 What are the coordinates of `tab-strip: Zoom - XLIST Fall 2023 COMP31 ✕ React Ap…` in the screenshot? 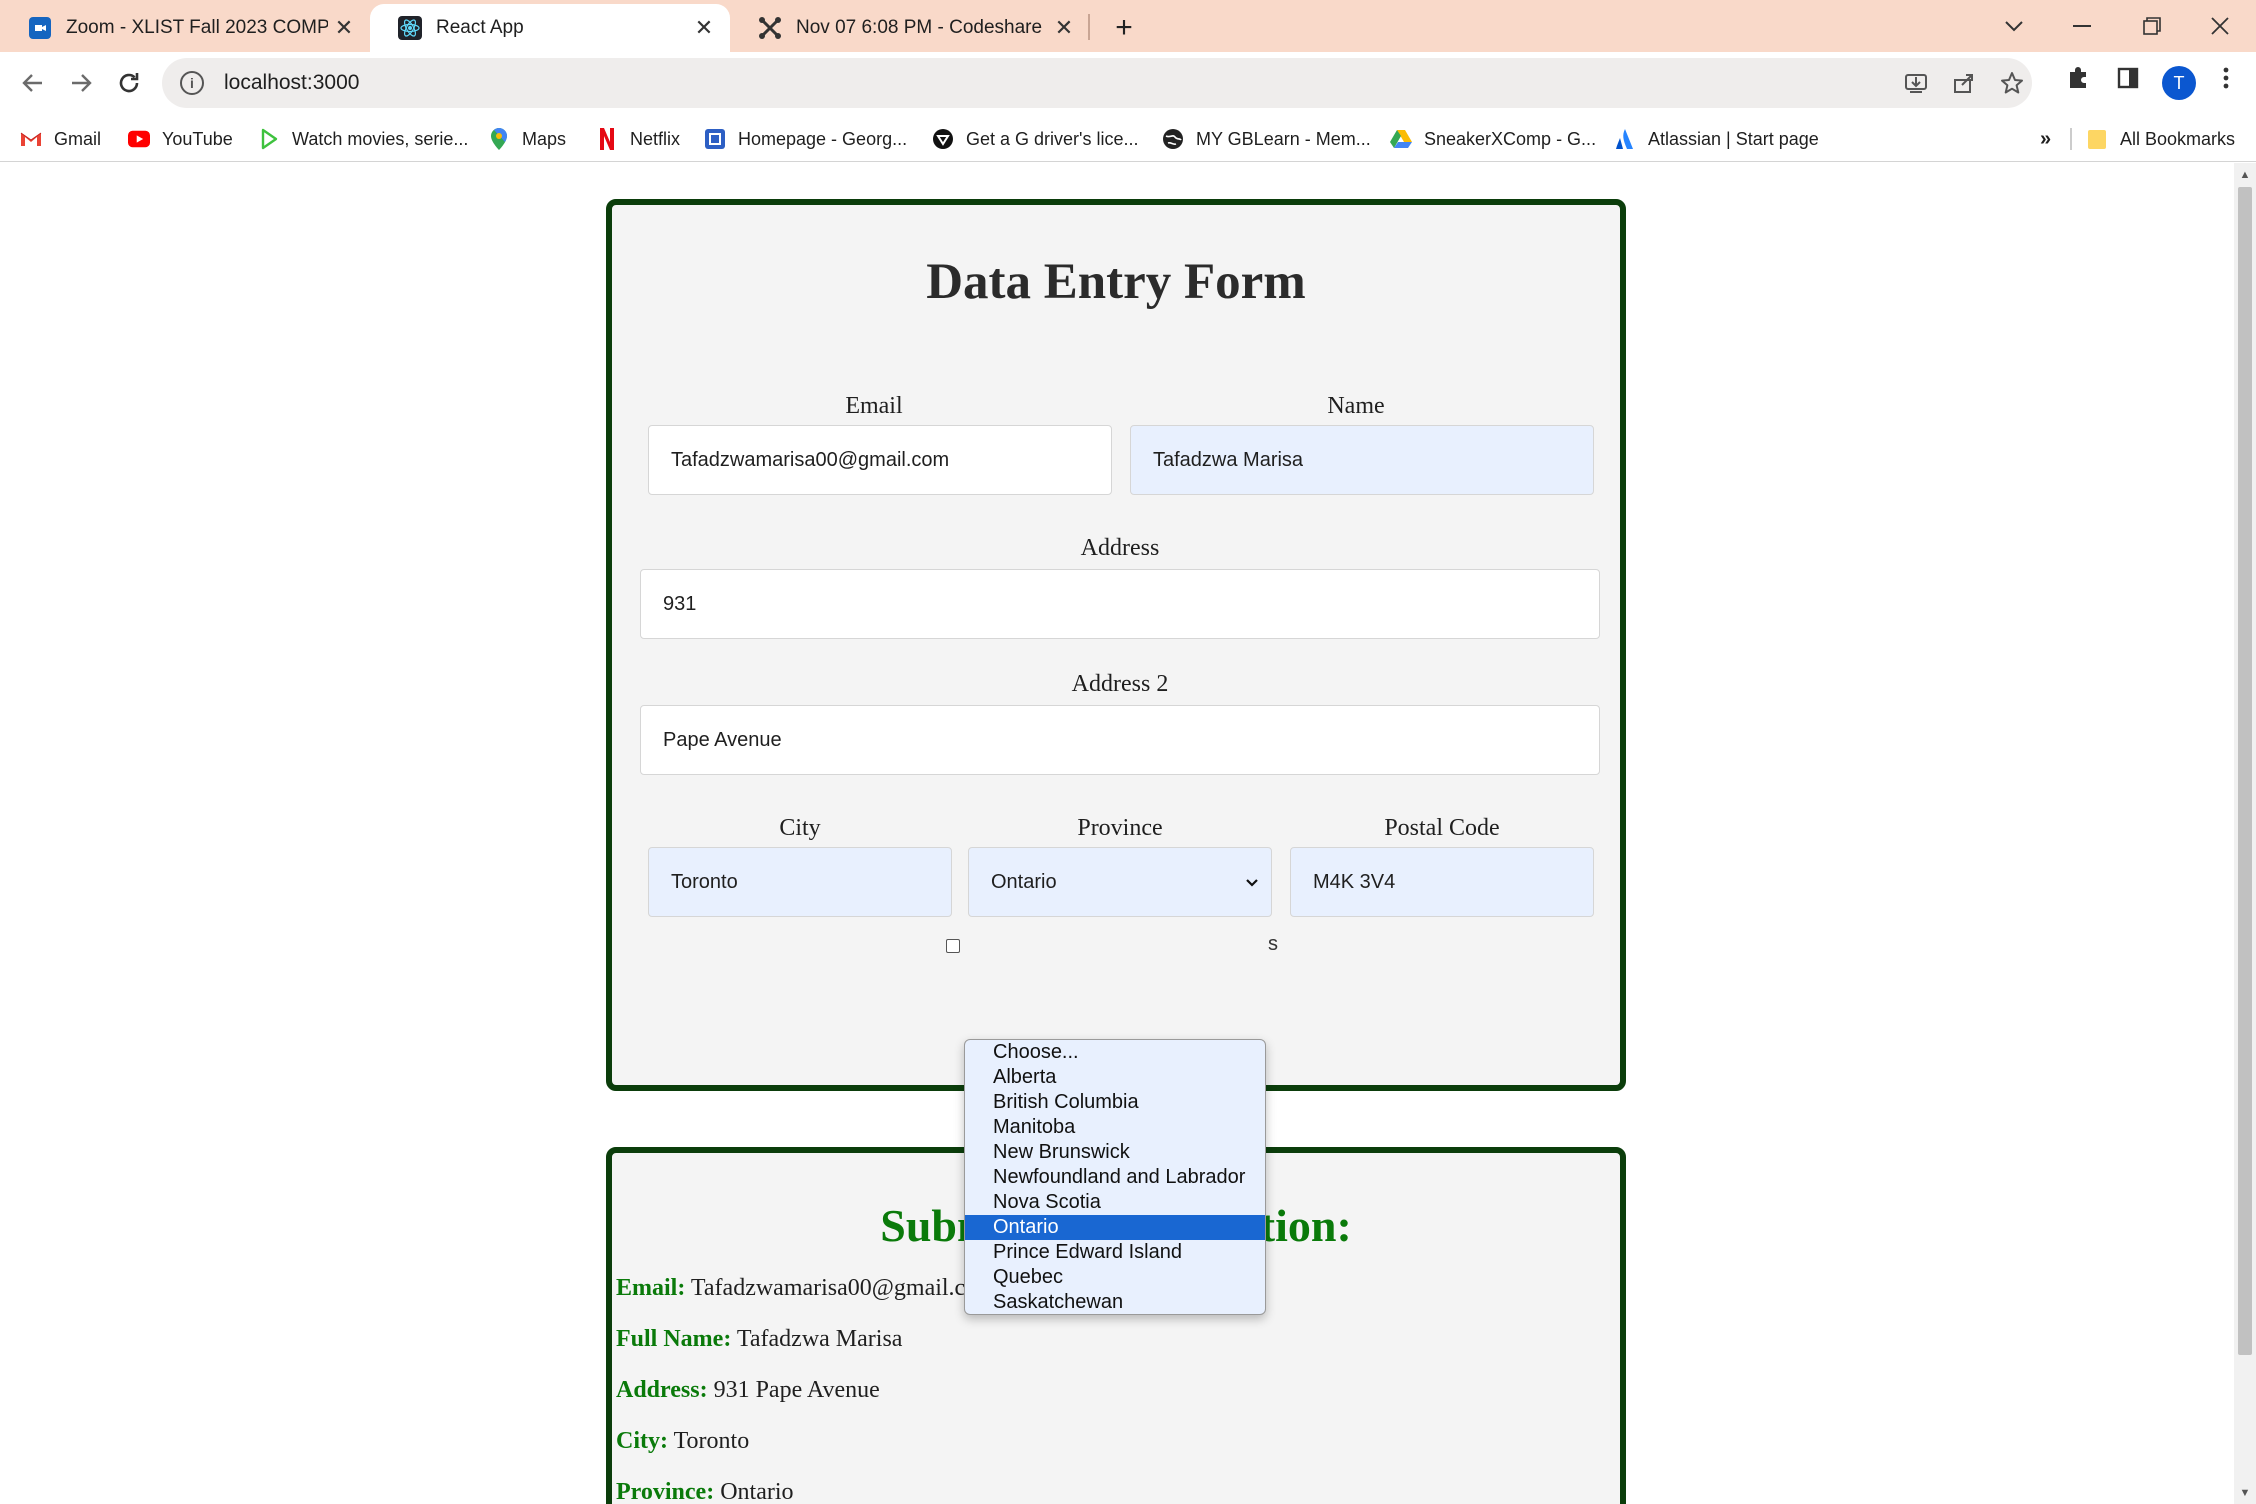 It's located at (1128, 26).